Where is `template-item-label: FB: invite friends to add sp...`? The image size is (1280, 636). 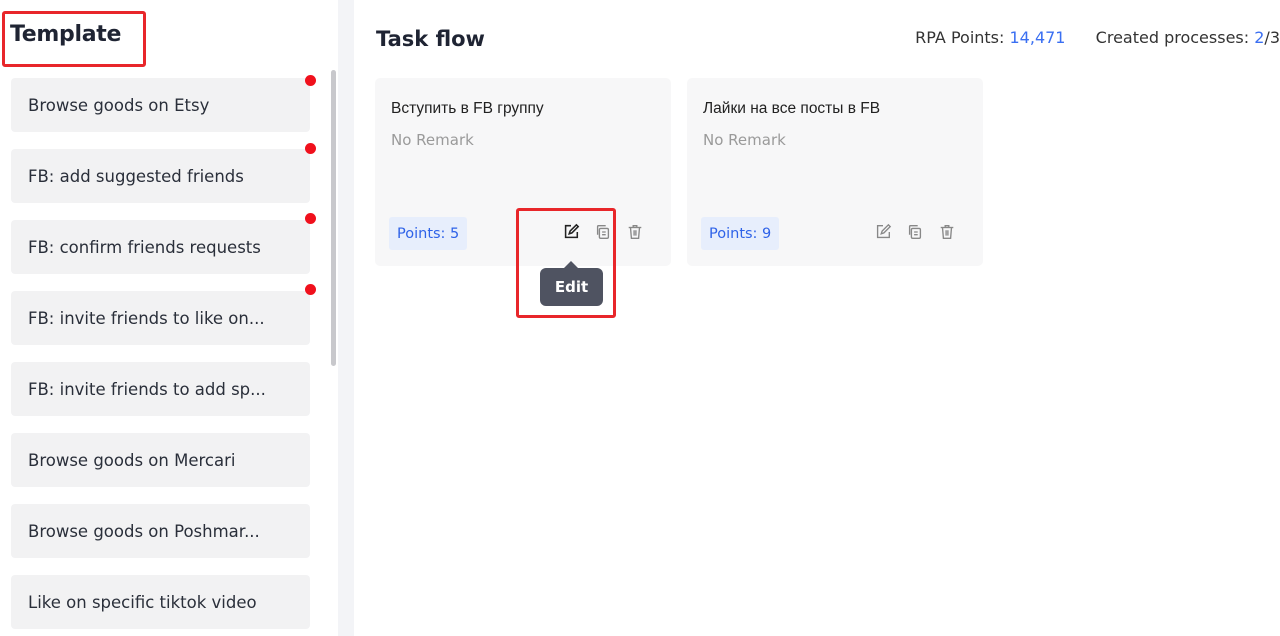 template-item-label: FB: invite friends to add sp... is located at coordinates (147, 389).